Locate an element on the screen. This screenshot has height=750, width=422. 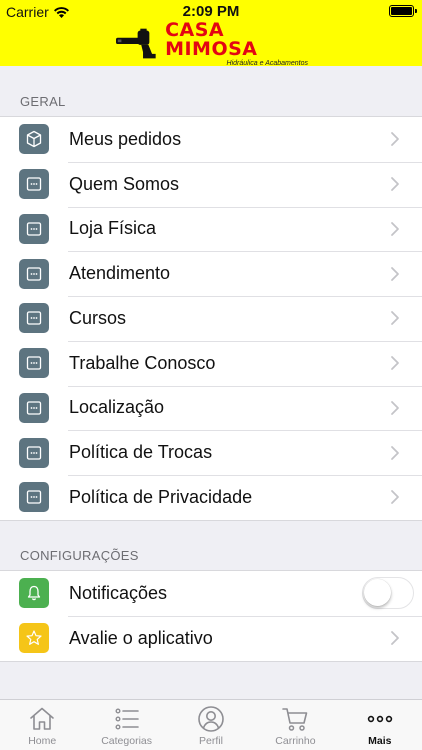
tab-categorias: Categorias is located at coordinates (126, 725).